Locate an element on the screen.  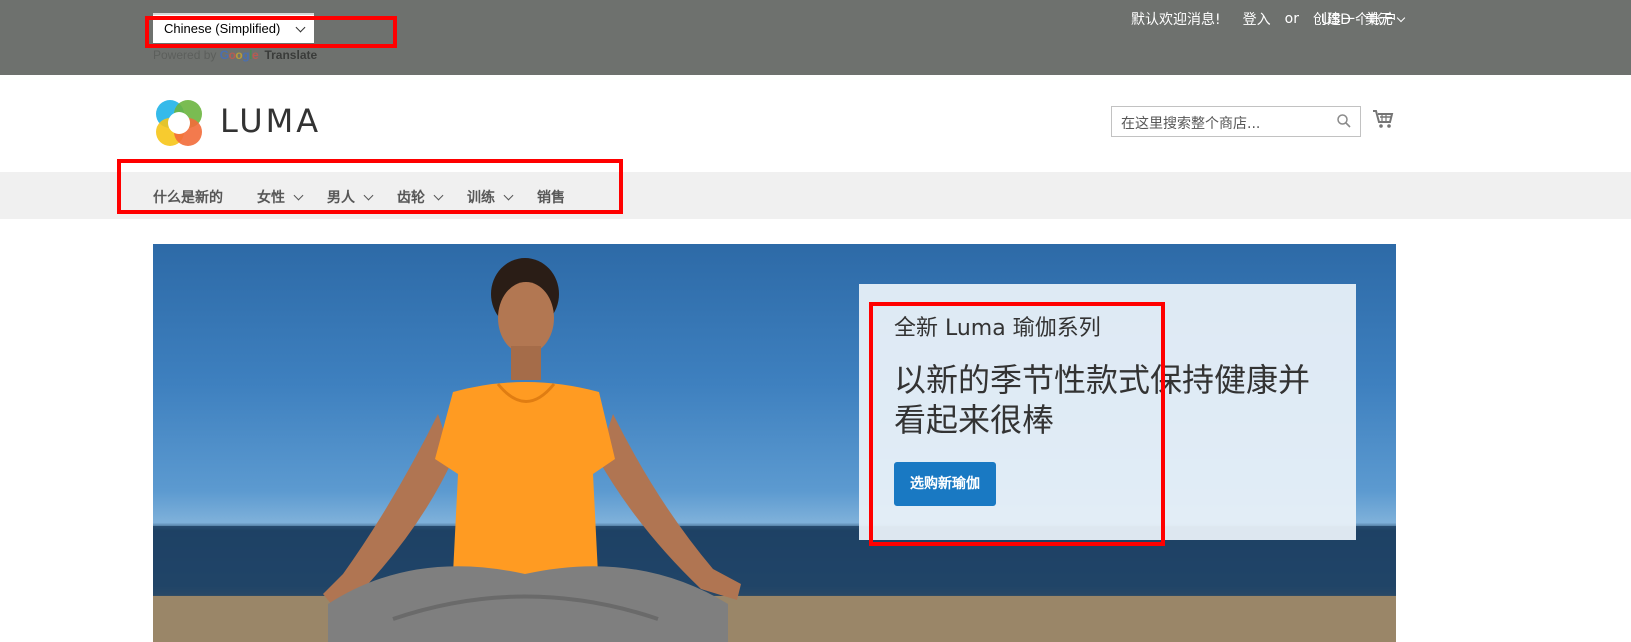
sign-in-link: 登入 is located at coordinates (1257, 19).